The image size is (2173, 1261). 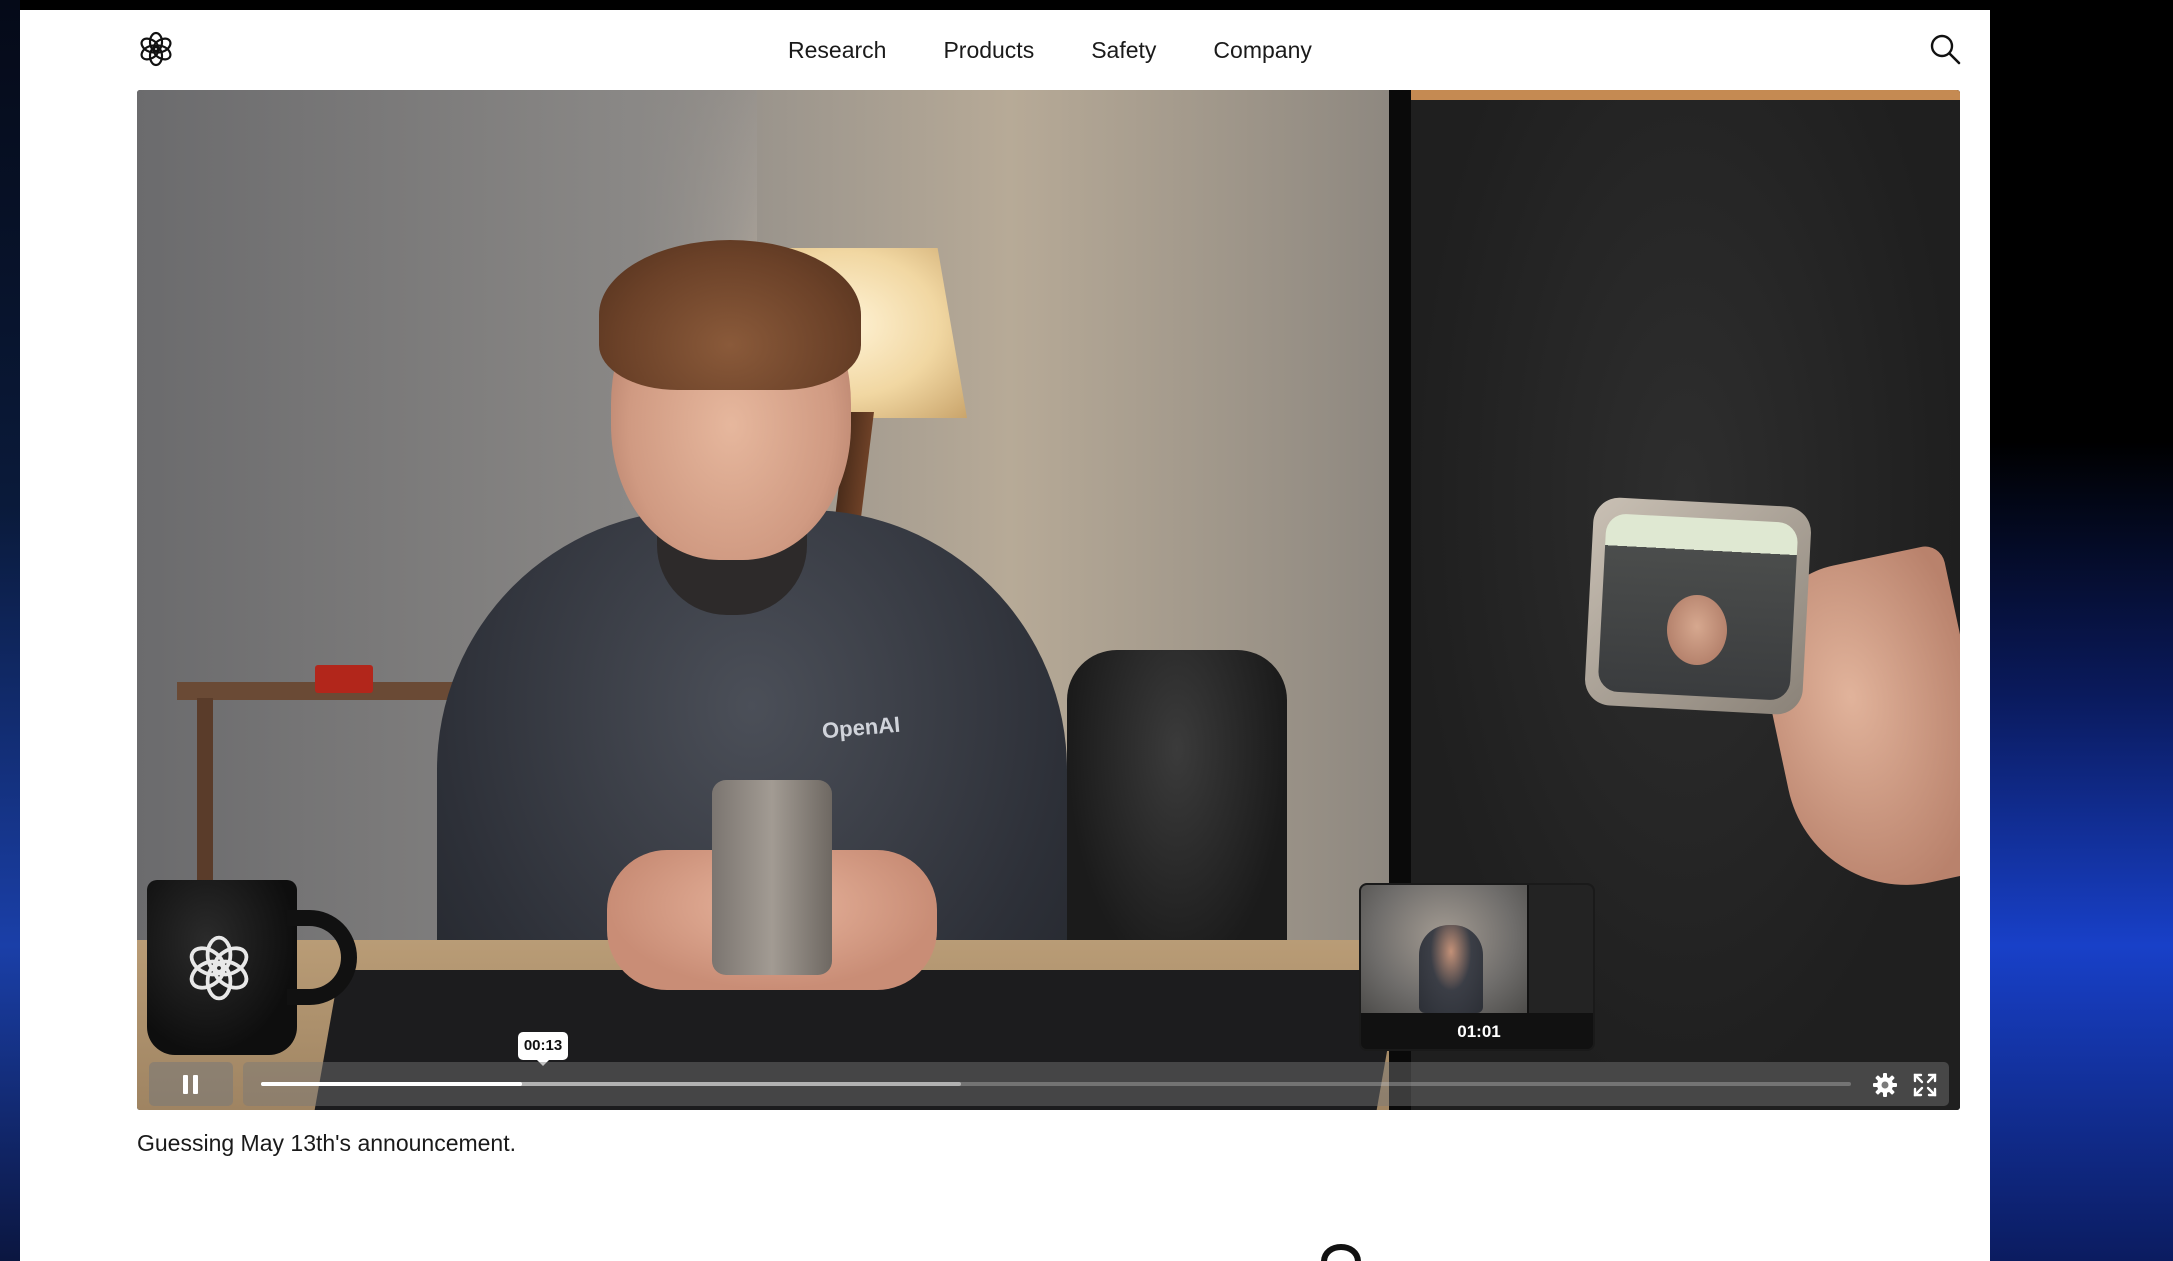 I want to click on main-nav: Research Products Safety Company, so click(x=1078, y=50).